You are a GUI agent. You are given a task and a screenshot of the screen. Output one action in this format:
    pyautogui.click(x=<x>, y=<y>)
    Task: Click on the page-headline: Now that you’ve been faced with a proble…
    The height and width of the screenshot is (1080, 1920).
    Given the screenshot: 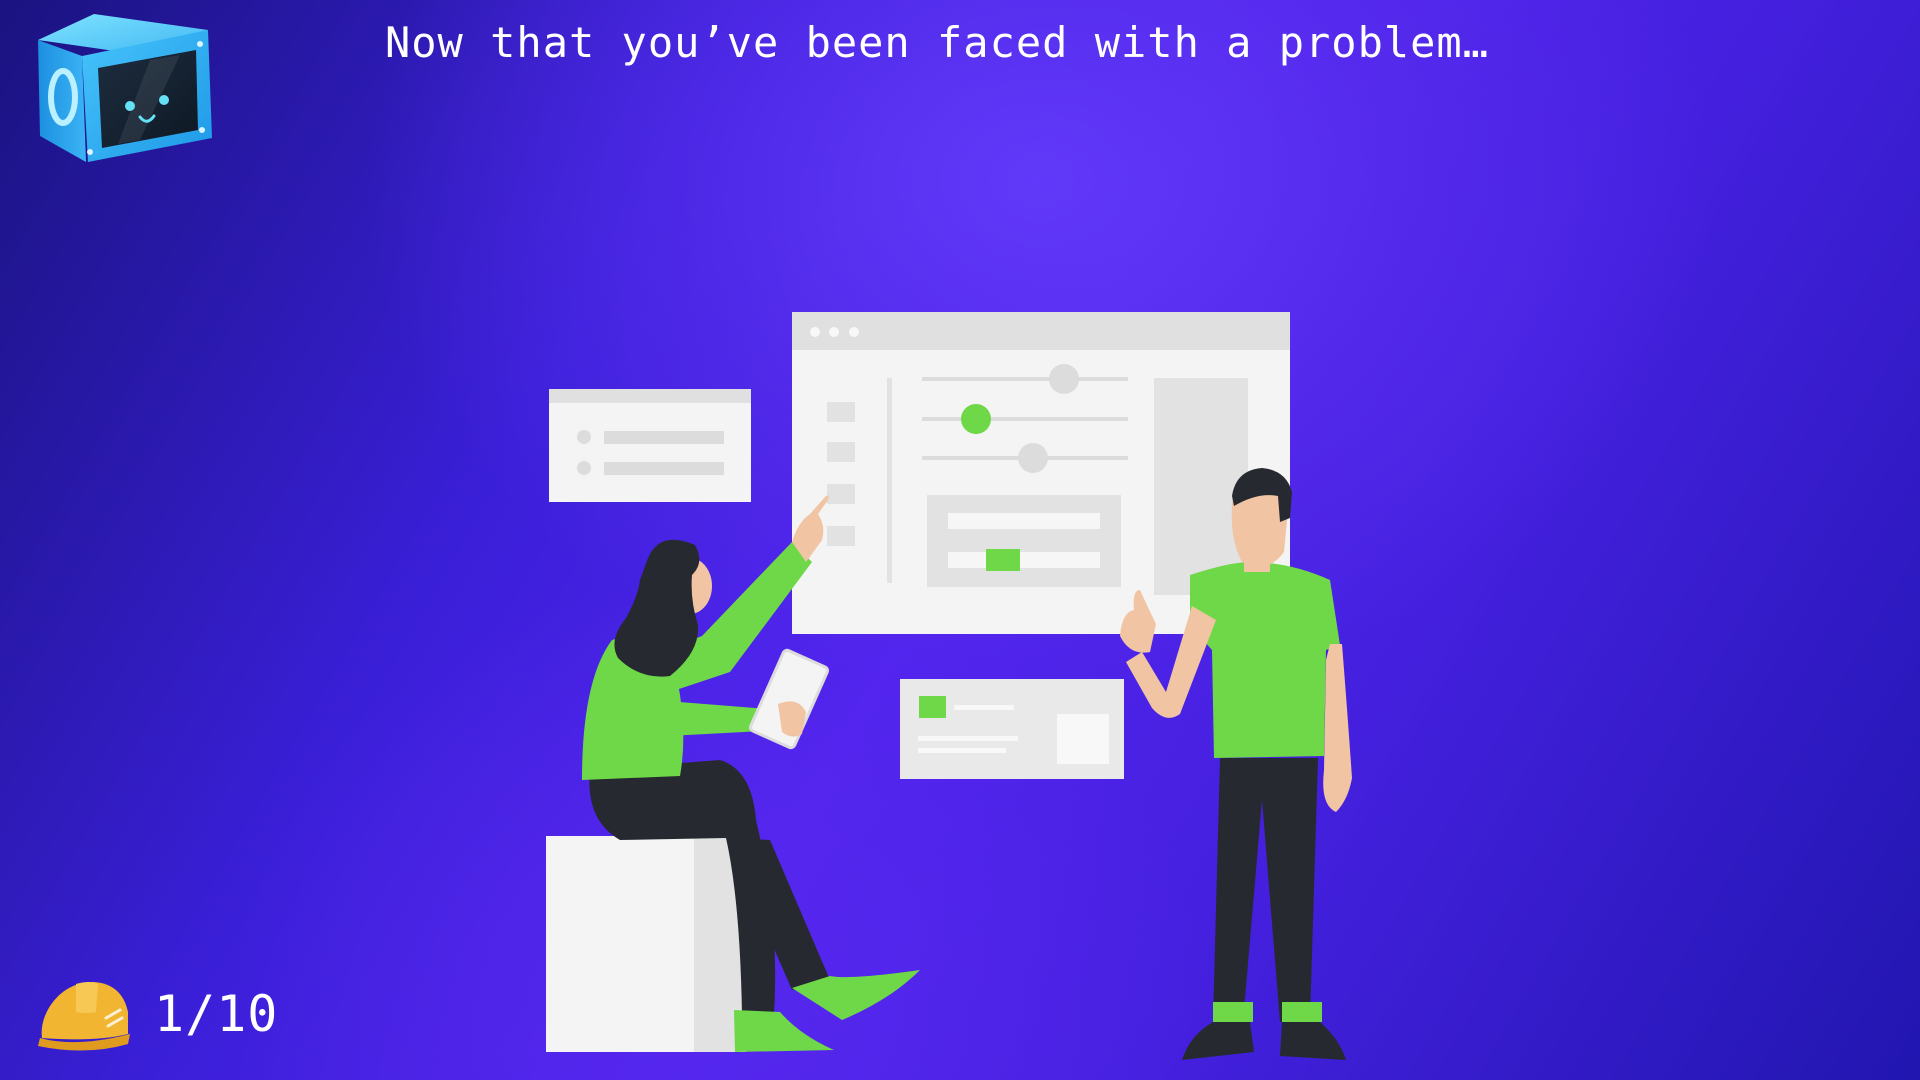 What is the action you would take?
    pyautogui.click(x=937, y=42)
    